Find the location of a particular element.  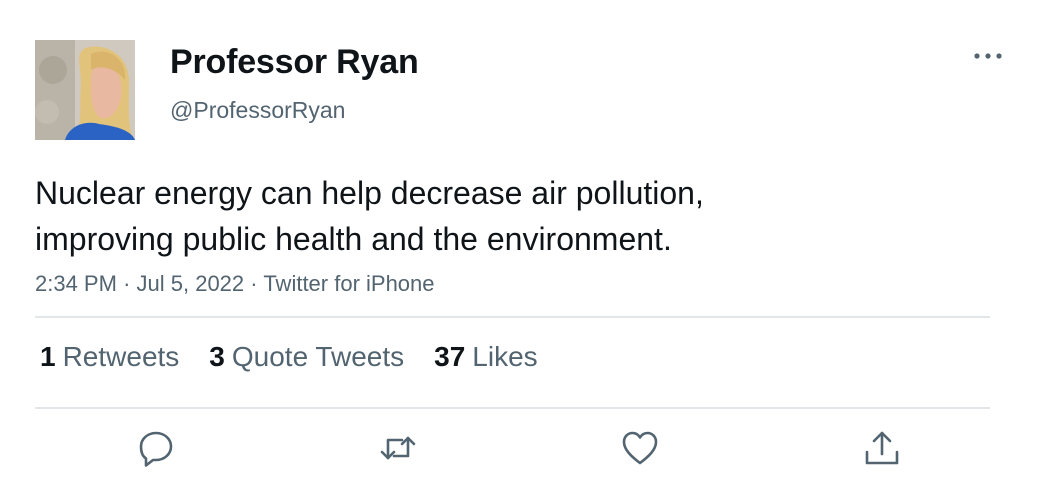

quote-tweets-label: Quote Tweets is located at coordinates (318, 356).